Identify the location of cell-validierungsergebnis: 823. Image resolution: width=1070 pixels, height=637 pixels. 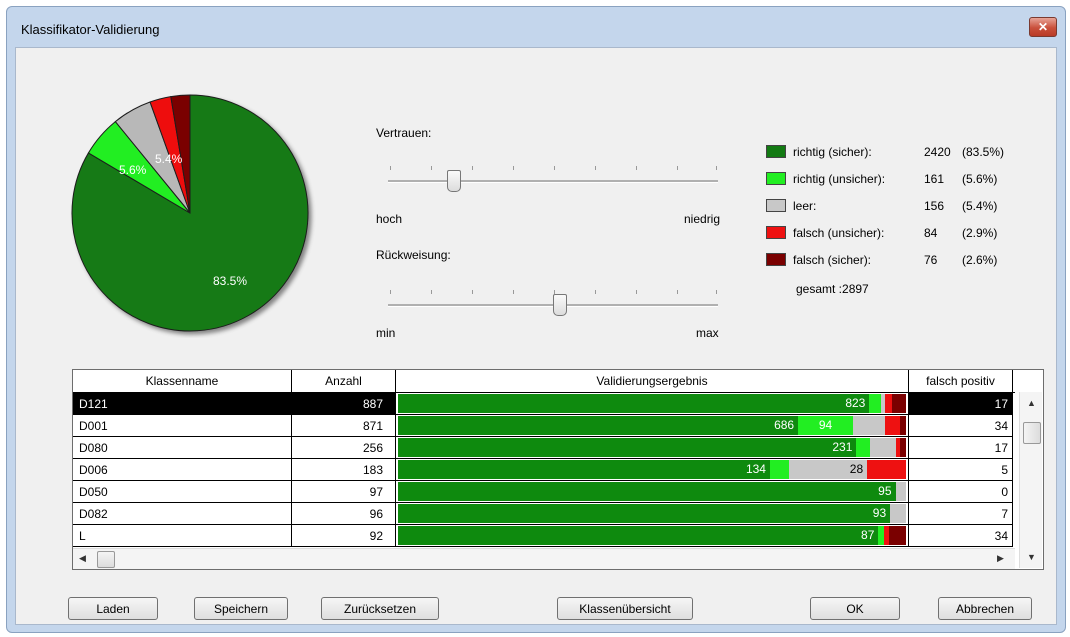
(652, 404).